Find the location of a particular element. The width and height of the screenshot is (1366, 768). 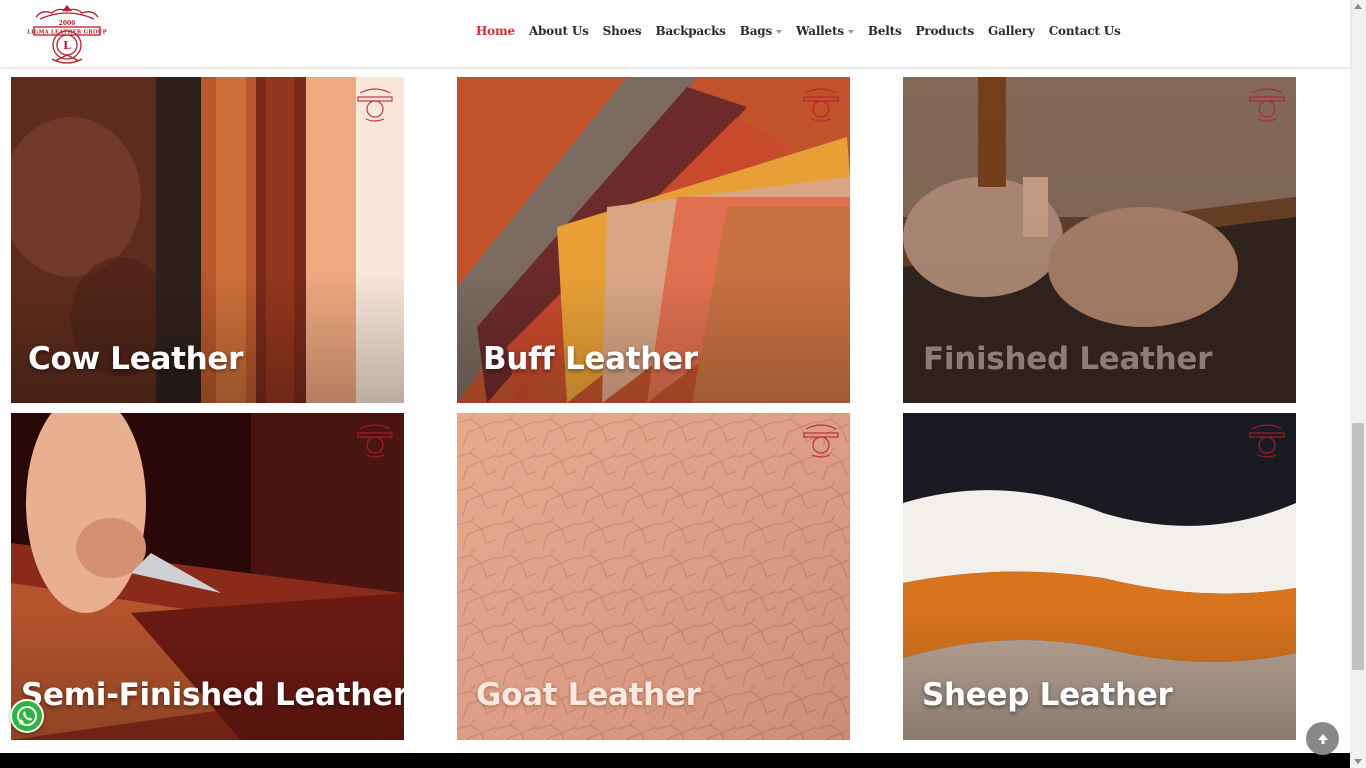

nav-item-backpacks: Backpacks is located at coordinates (690, 31).